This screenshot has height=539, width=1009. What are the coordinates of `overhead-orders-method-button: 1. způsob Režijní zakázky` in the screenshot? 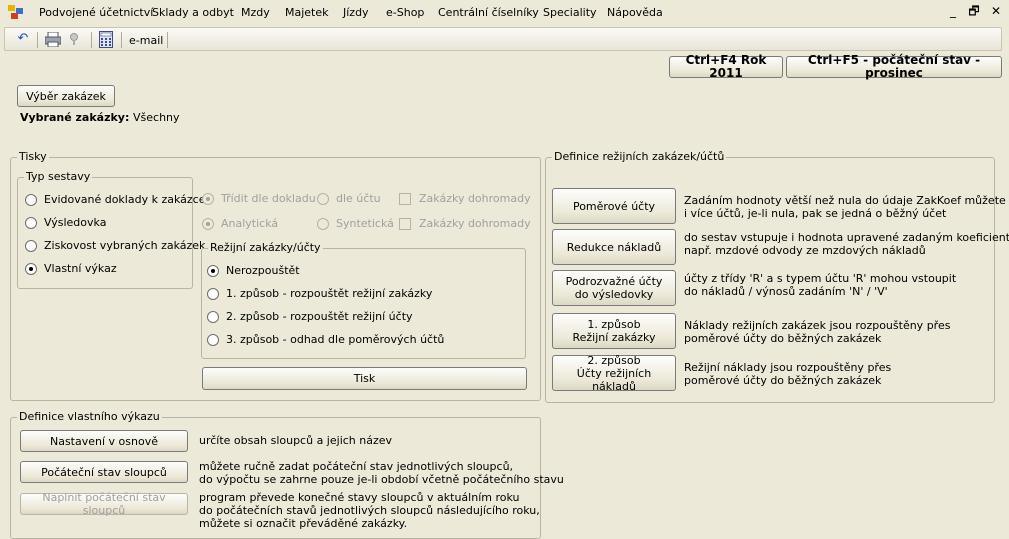 It's located at (614, 331).